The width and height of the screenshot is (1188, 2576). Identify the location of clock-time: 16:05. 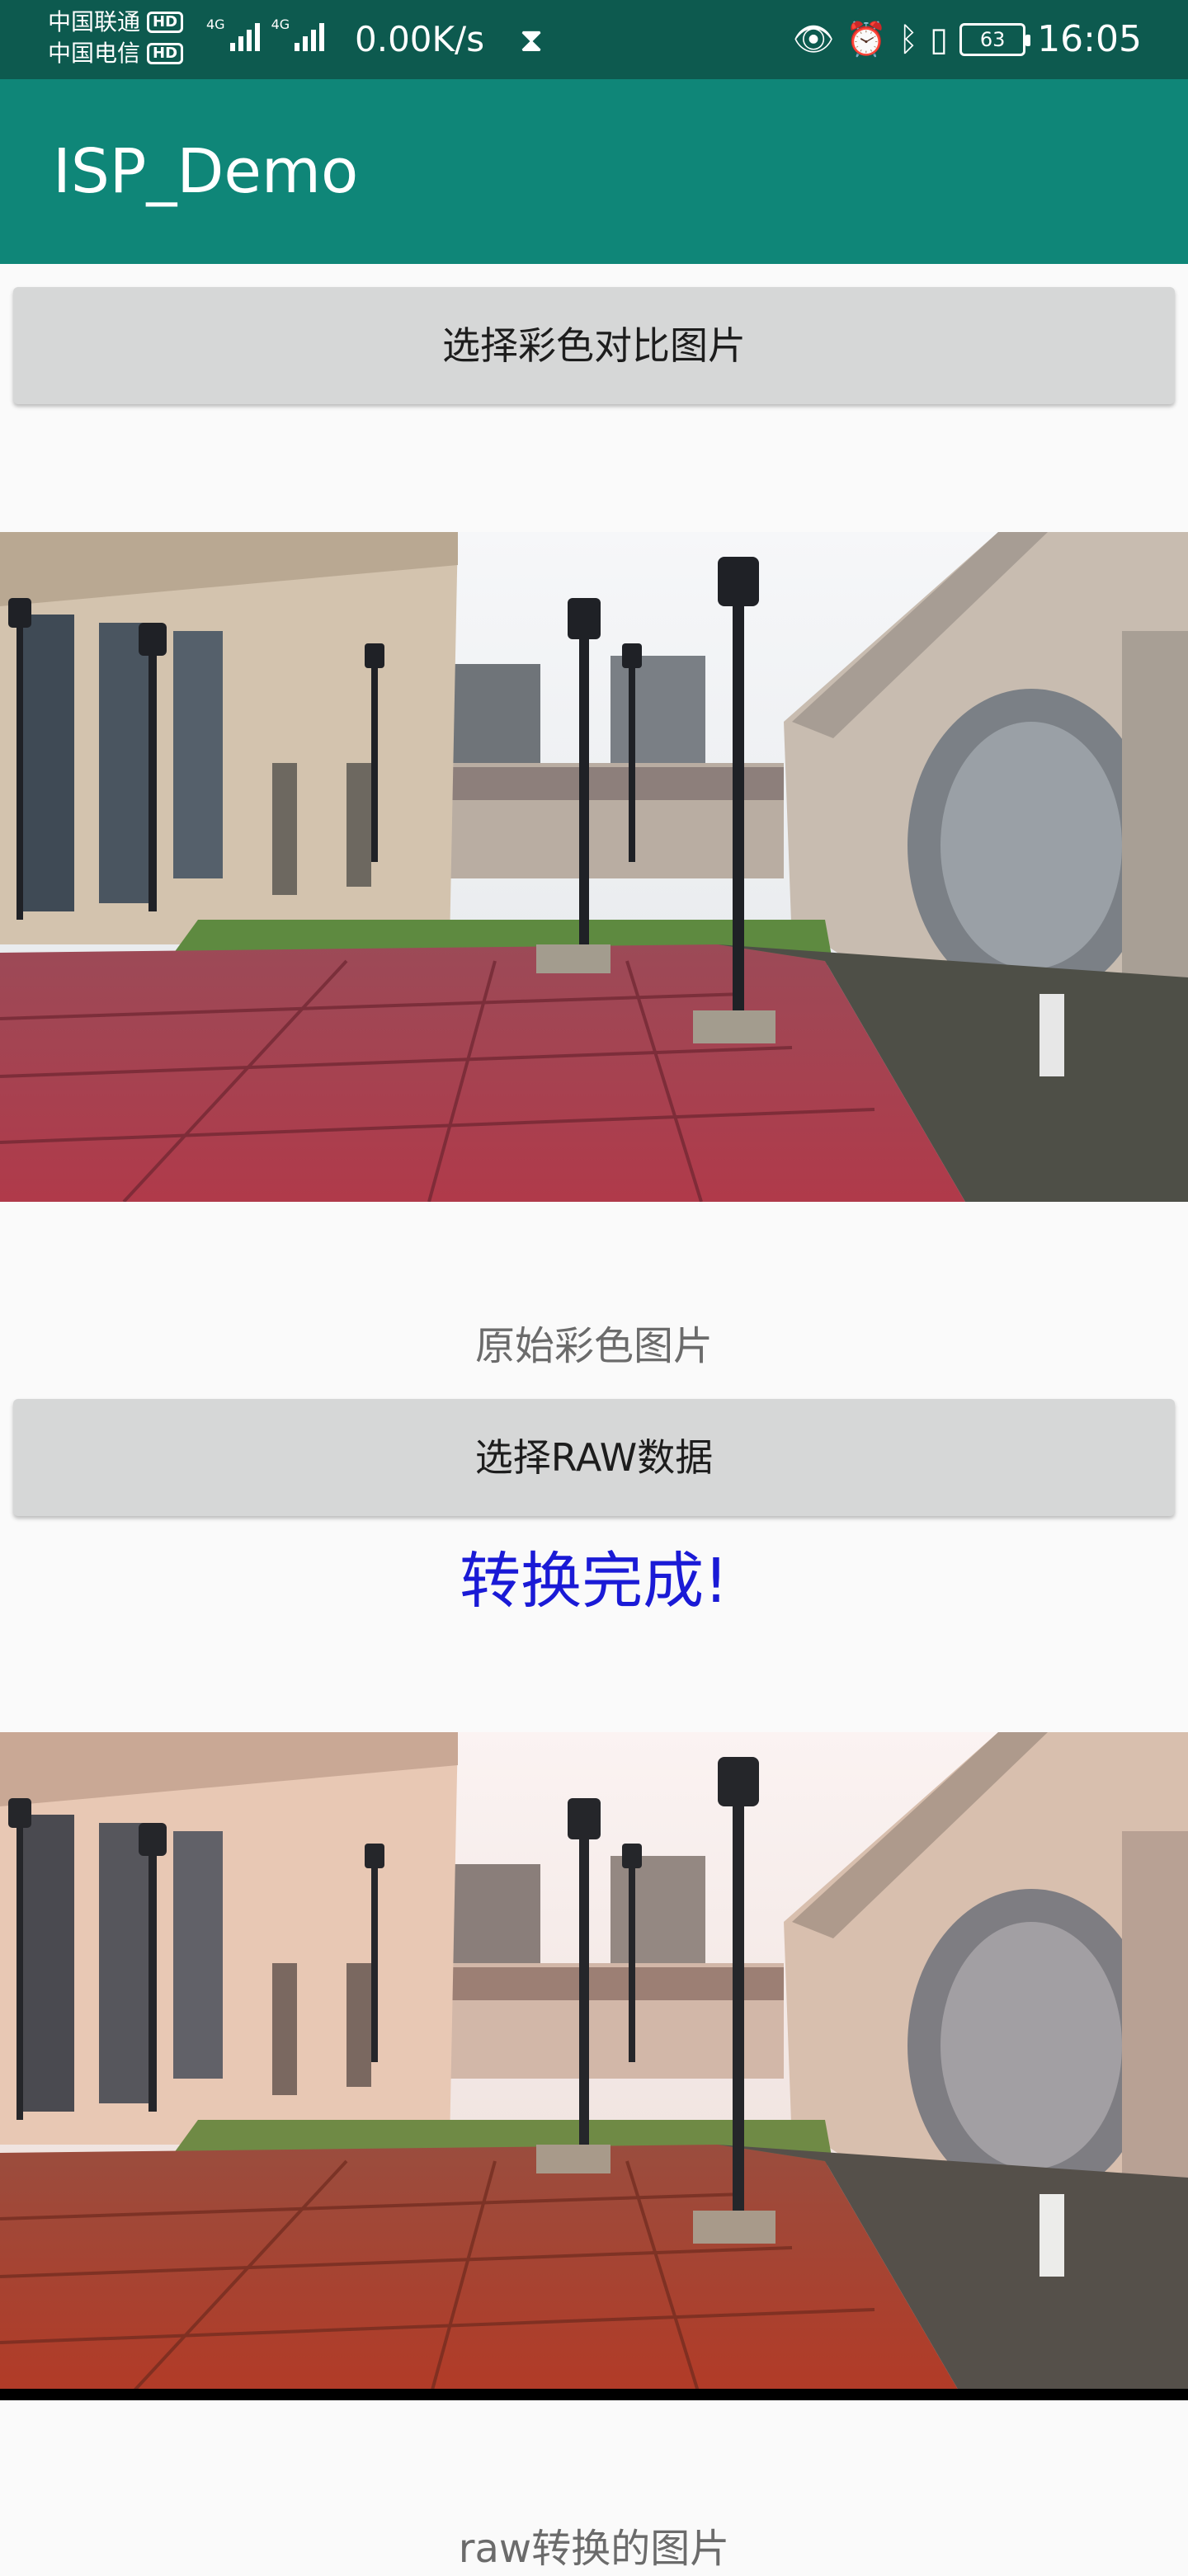
(1089, 39).